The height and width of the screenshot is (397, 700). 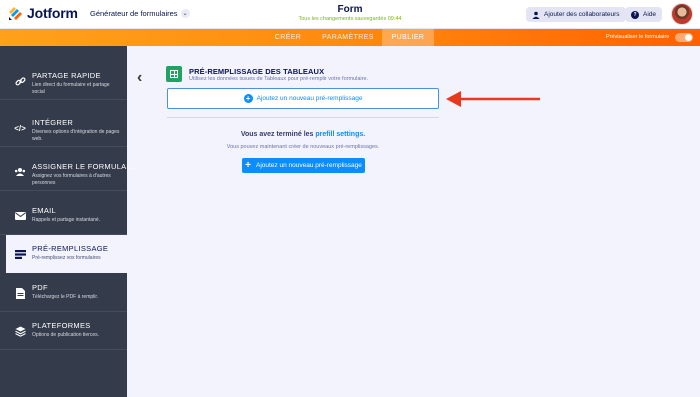 I want to click on done-message-text: Vous avez terminé les, so click(x=277, y=134).